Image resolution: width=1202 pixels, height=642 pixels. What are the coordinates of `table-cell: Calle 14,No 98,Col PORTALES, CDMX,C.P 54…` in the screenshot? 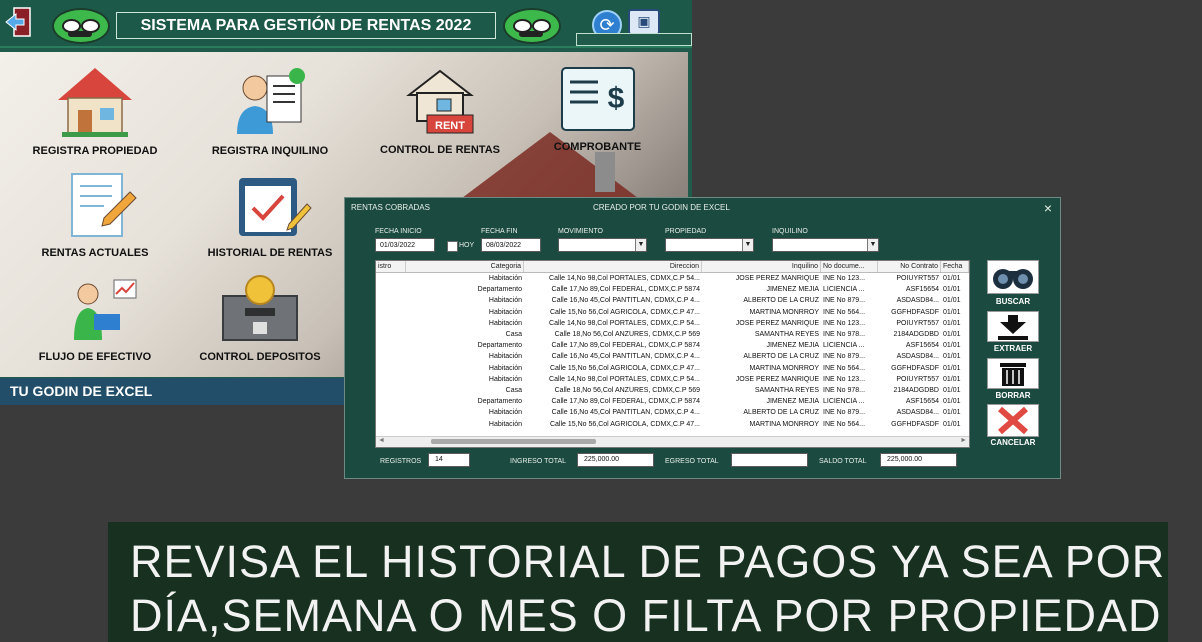 It's located at (624, 379).